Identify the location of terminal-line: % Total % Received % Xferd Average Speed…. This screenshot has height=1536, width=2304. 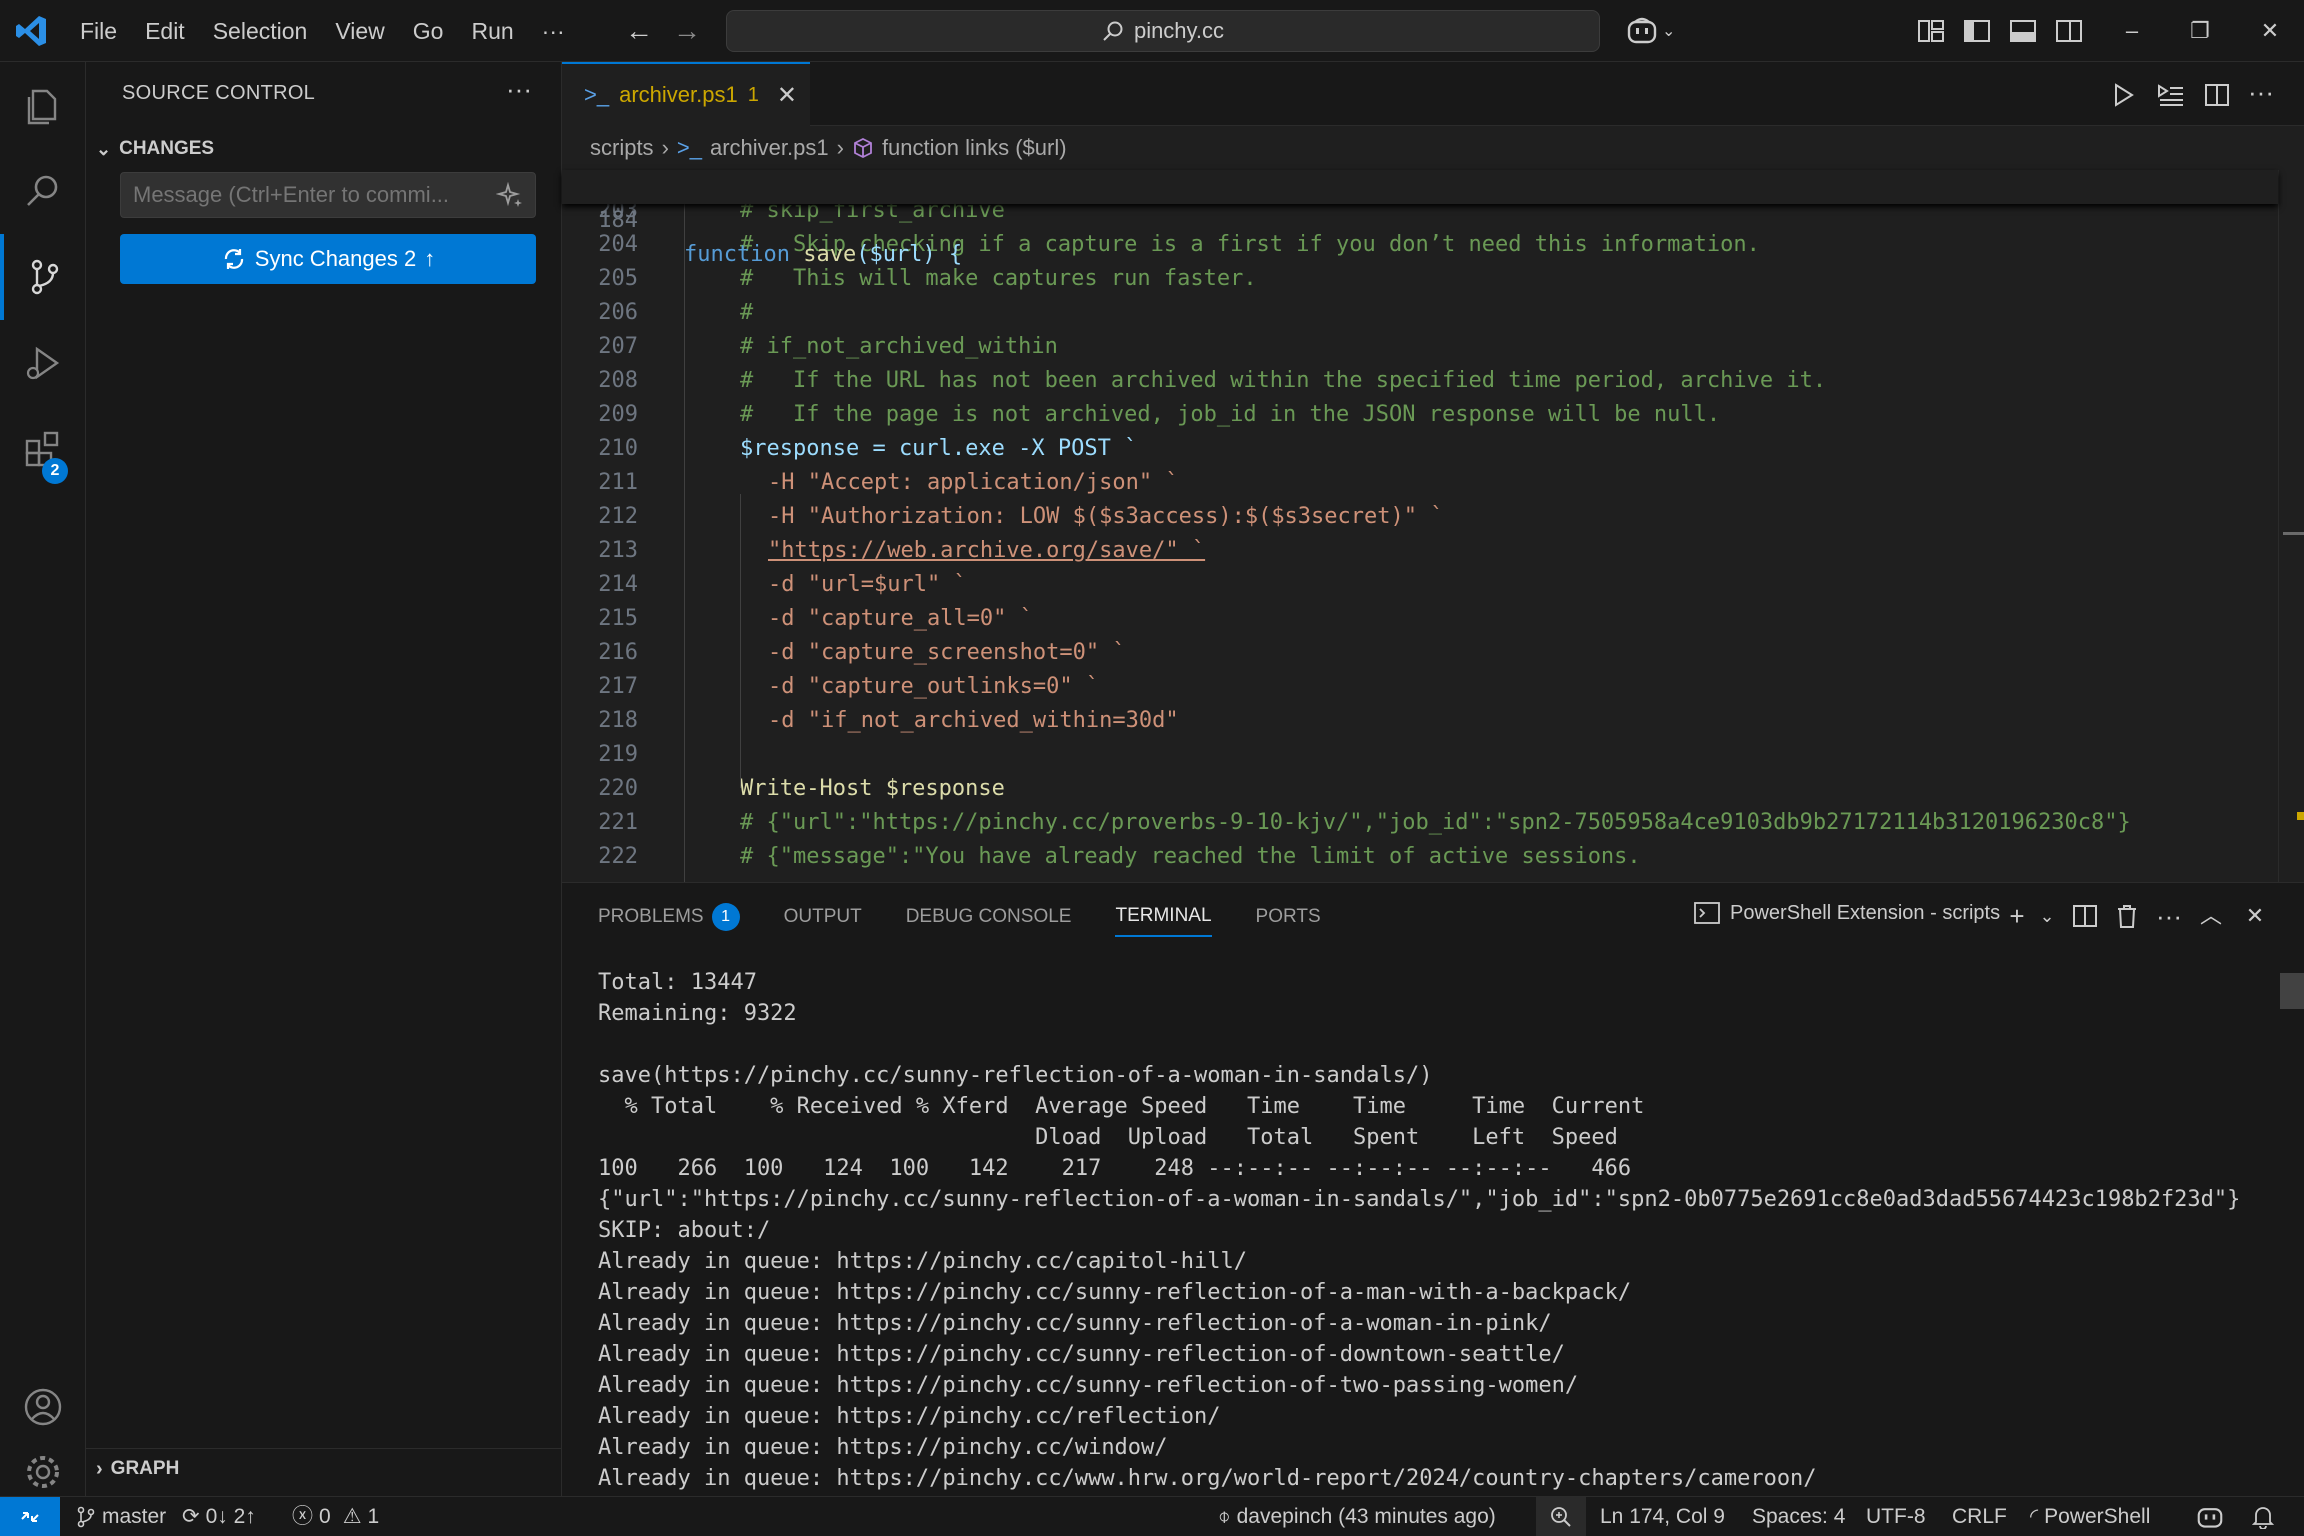
(1121, 1106).